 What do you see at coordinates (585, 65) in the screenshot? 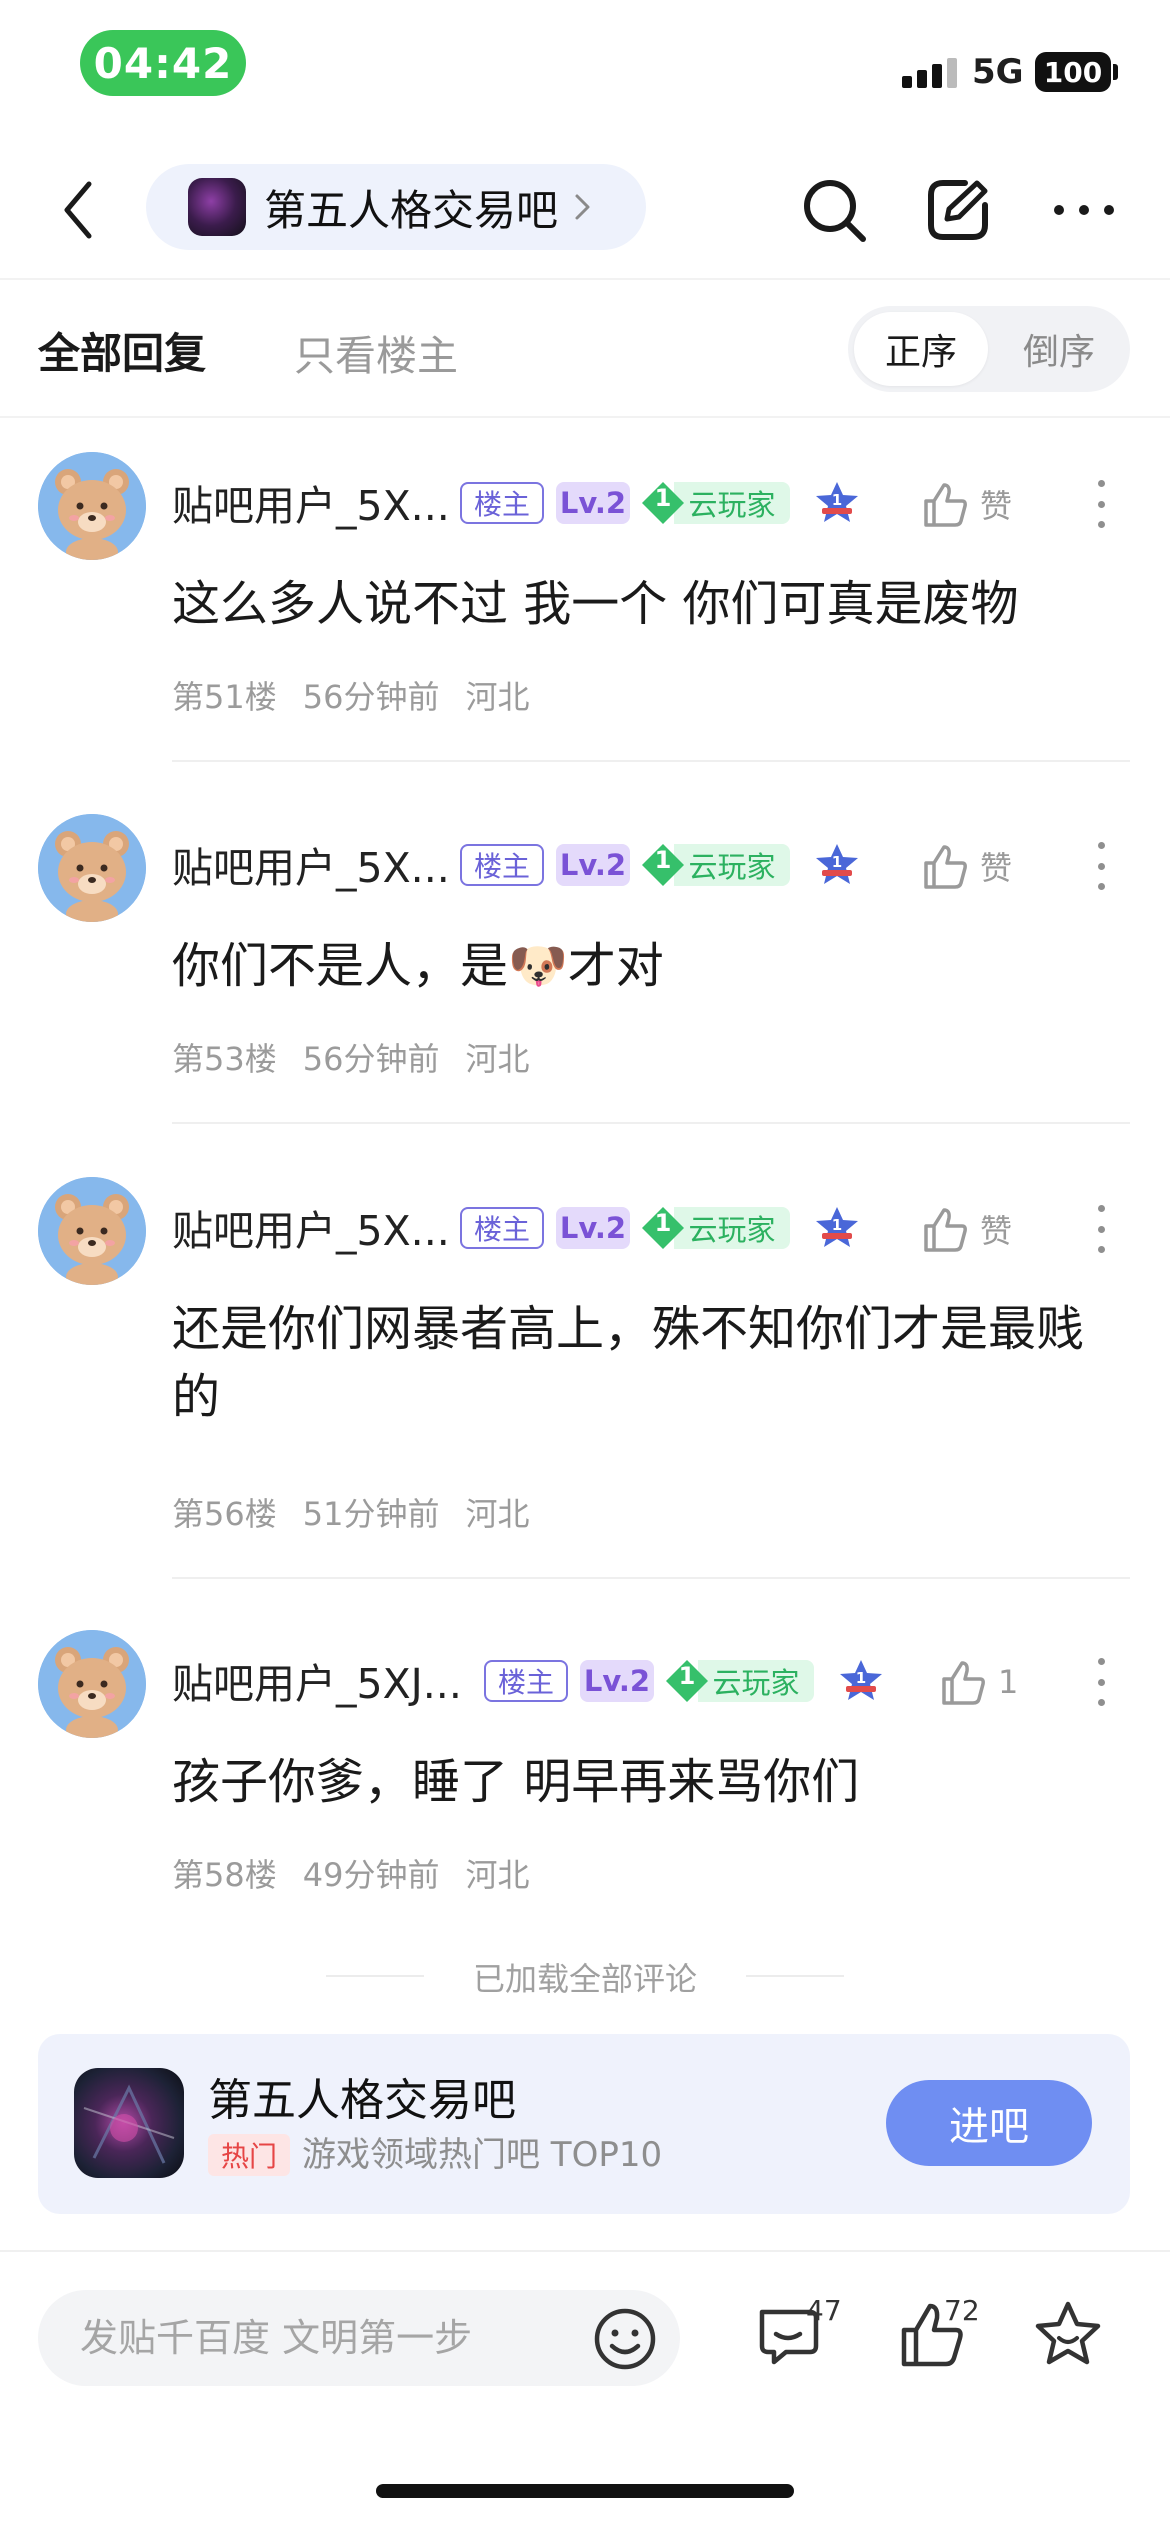
I see `status-bar: 04:42 5G 100` at bounding box center [585, 65].